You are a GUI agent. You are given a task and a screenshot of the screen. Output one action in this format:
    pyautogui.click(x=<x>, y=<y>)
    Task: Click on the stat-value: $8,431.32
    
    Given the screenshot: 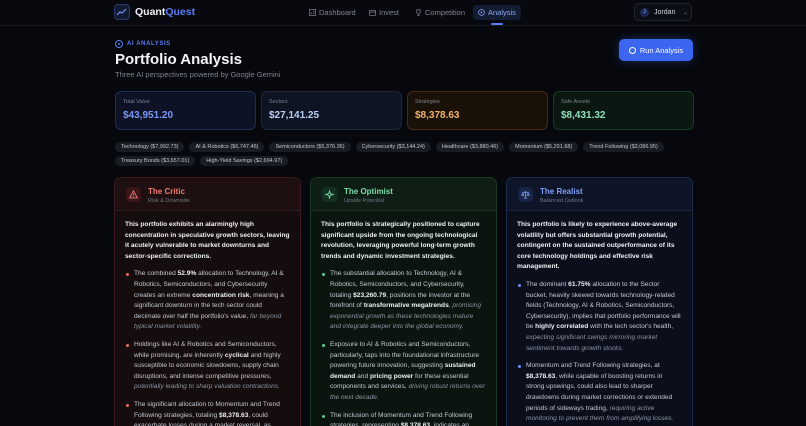 What is the action you would take?
    pyautogui.click(x=583, y=115)
    